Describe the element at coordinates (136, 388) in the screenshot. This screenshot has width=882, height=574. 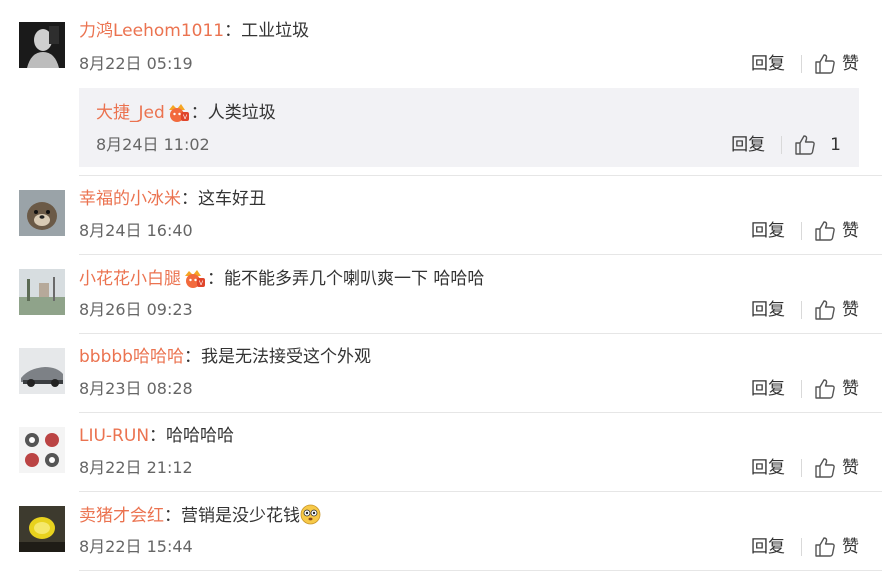
I see `comment-time: 8月23日 08:28` at that location.